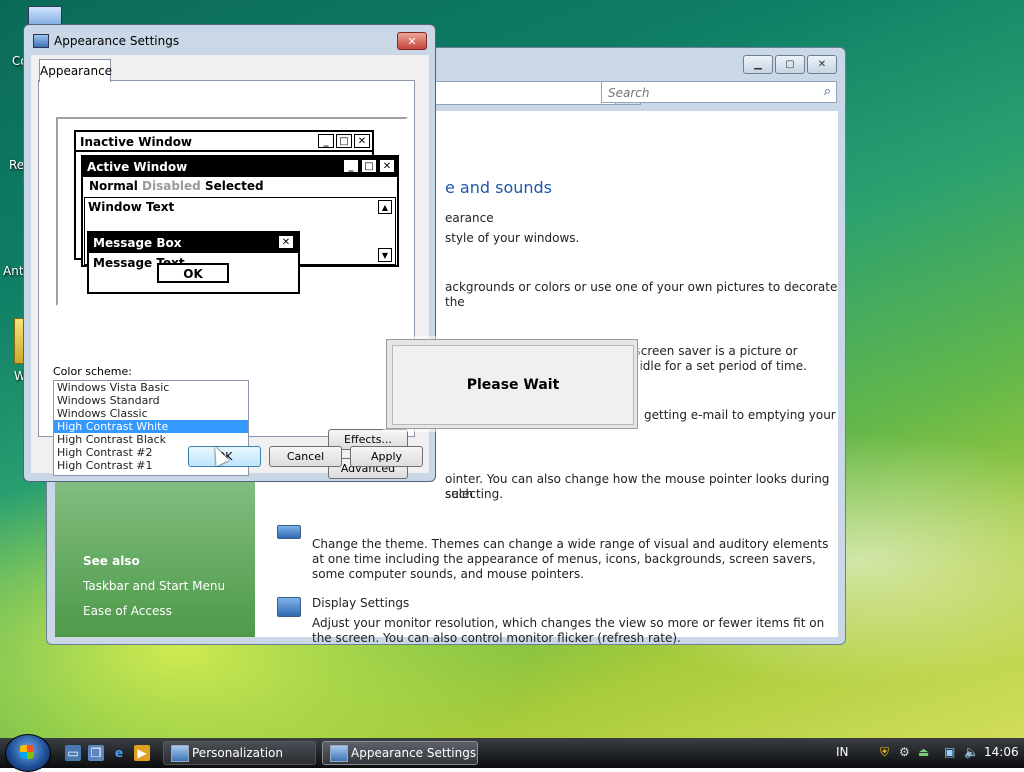 This screenshot has height=772, width=1024. I want to click on search-input, so click(708, 93).